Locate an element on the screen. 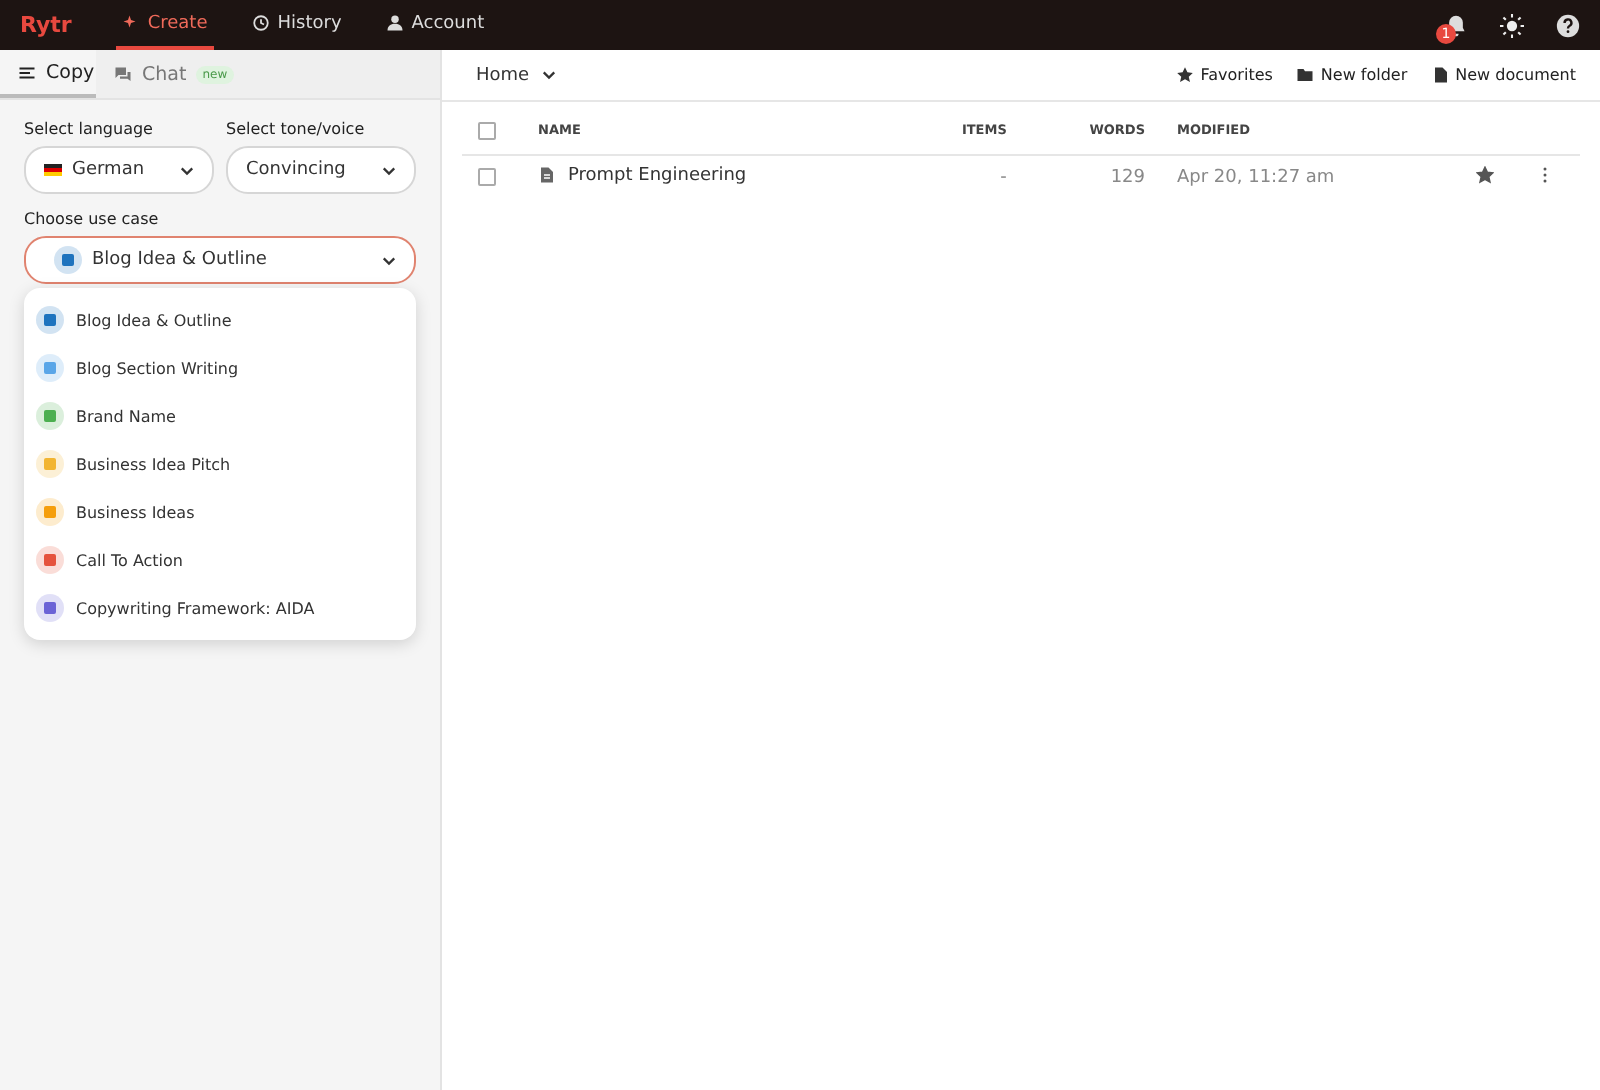 The height and width of the screenshot is (1090, 1600). lines-icon is located at coordinates (27, 72).